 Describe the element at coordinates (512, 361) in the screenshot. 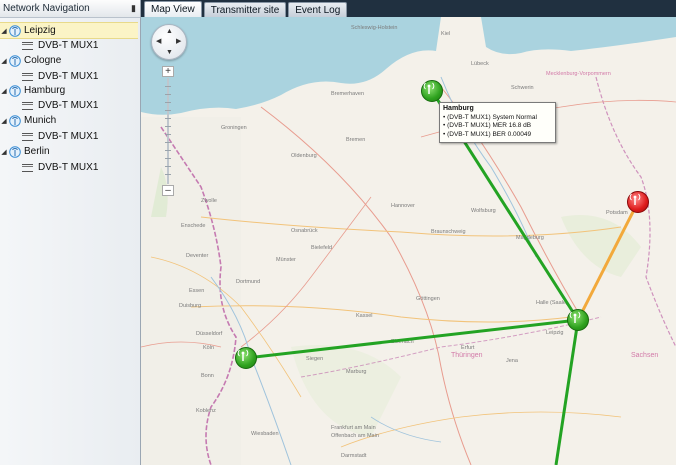

I see `svg-text: Jena` at that location.